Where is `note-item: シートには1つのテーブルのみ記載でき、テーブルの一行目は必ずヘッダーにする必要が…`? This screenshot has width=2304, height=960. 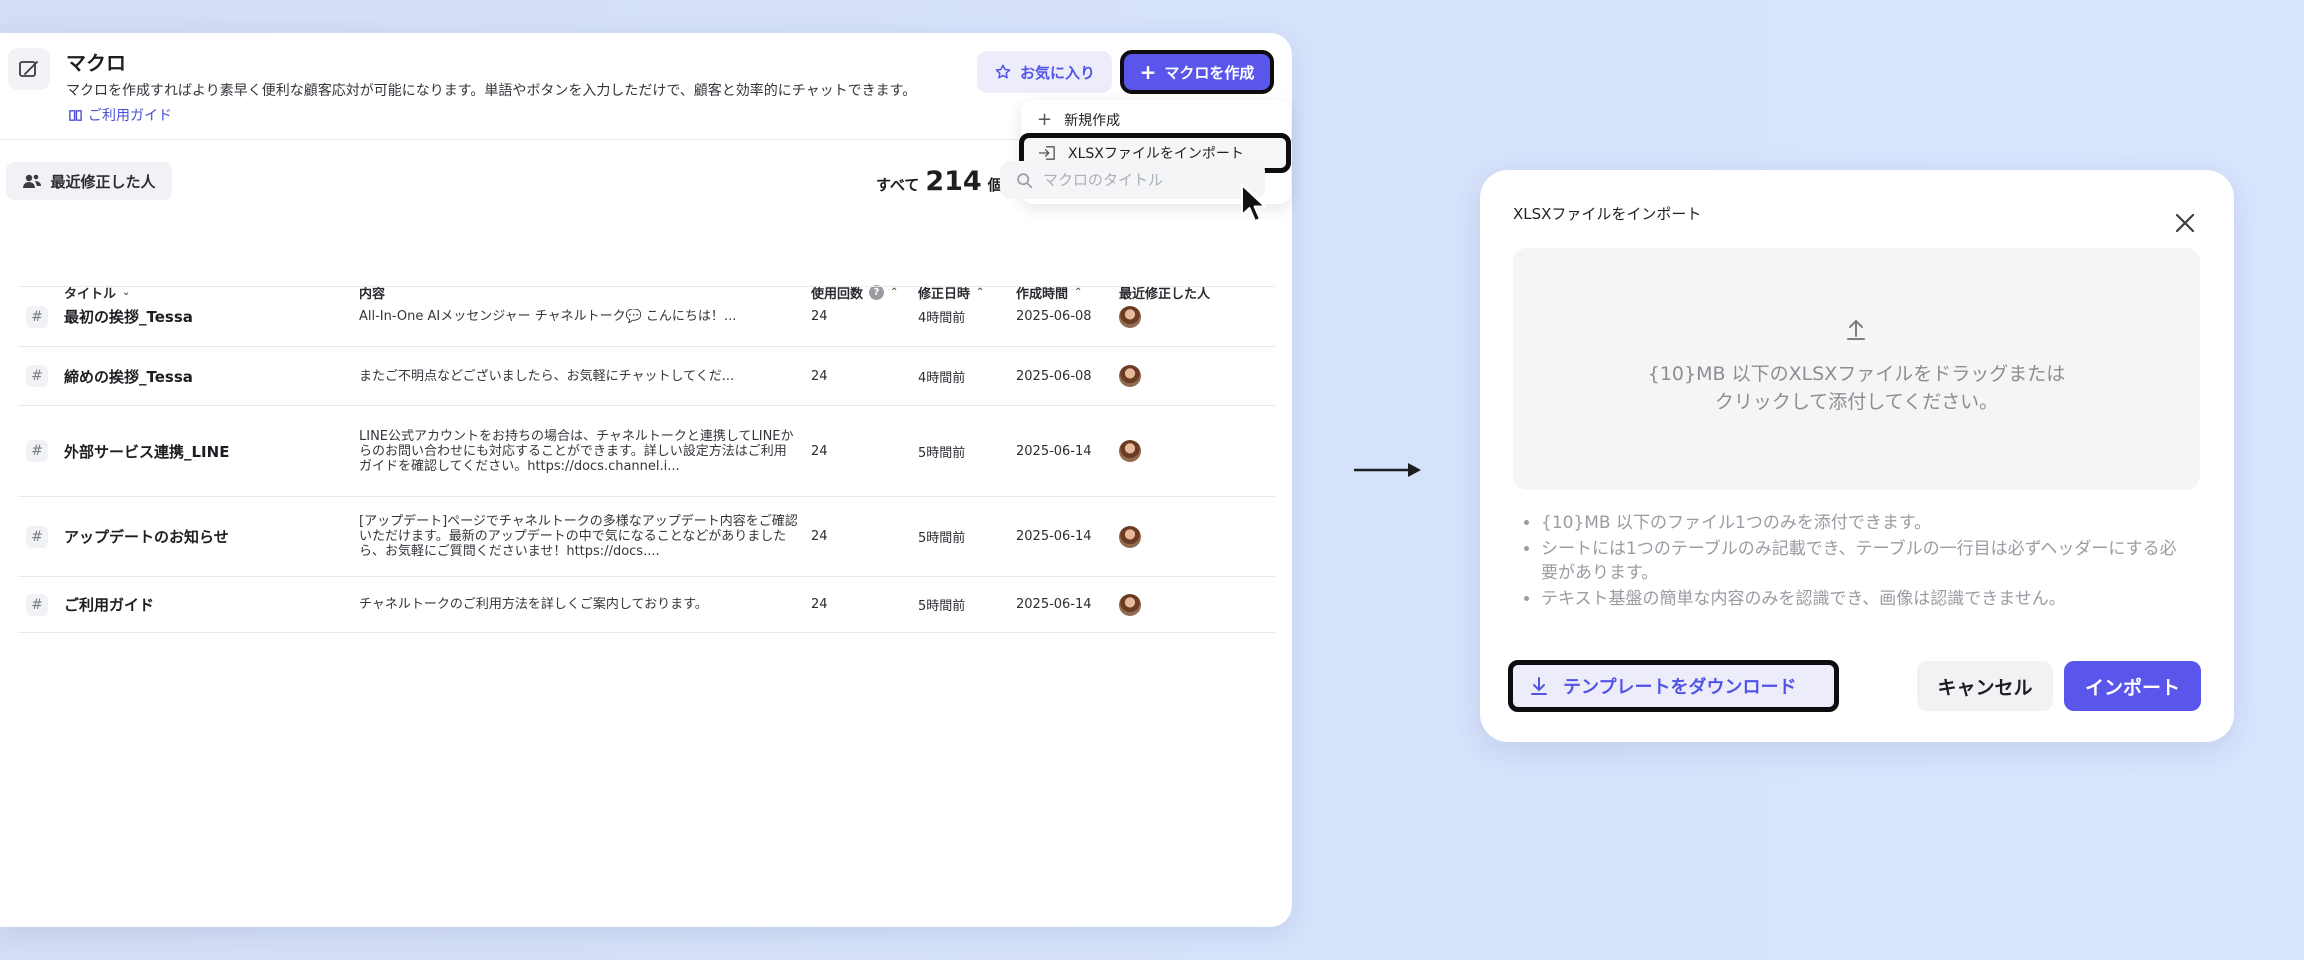 note-item: シートには1つのテーブルのみ記載でき、テーブルの一行目は必ずヘッダーにする必要が… is located at coordinates (1866, 561).